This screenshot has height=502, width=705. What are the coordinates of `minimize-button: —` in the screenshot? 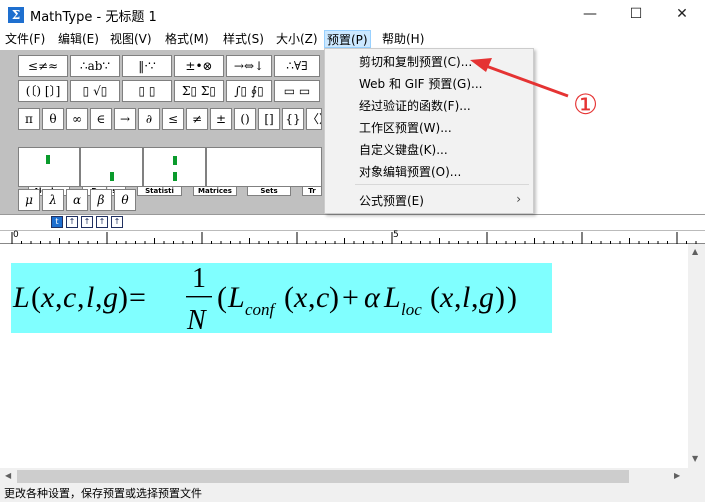 It's located at (590, 14).